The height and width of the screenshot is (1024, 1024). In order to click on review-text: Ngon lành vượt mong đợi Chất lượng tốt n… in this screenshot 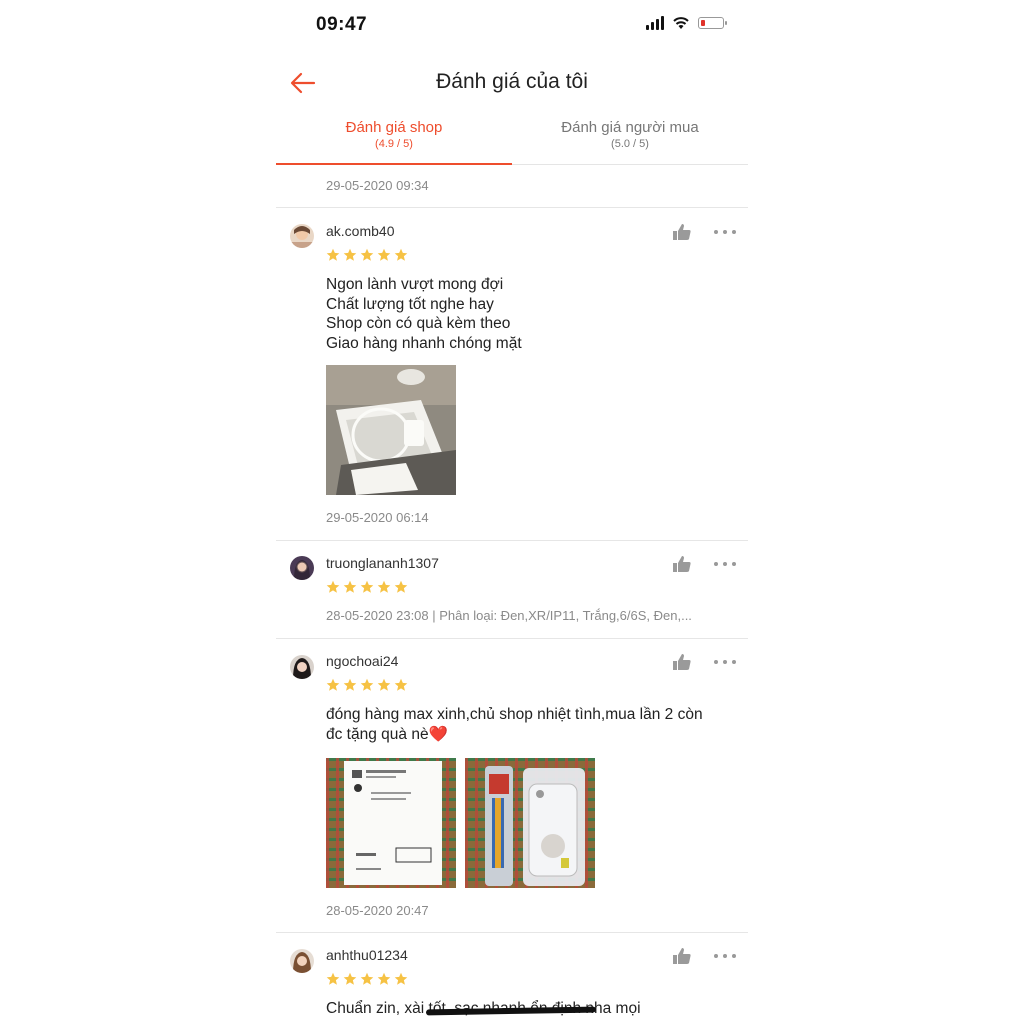, I will do `click(424, 314)`.